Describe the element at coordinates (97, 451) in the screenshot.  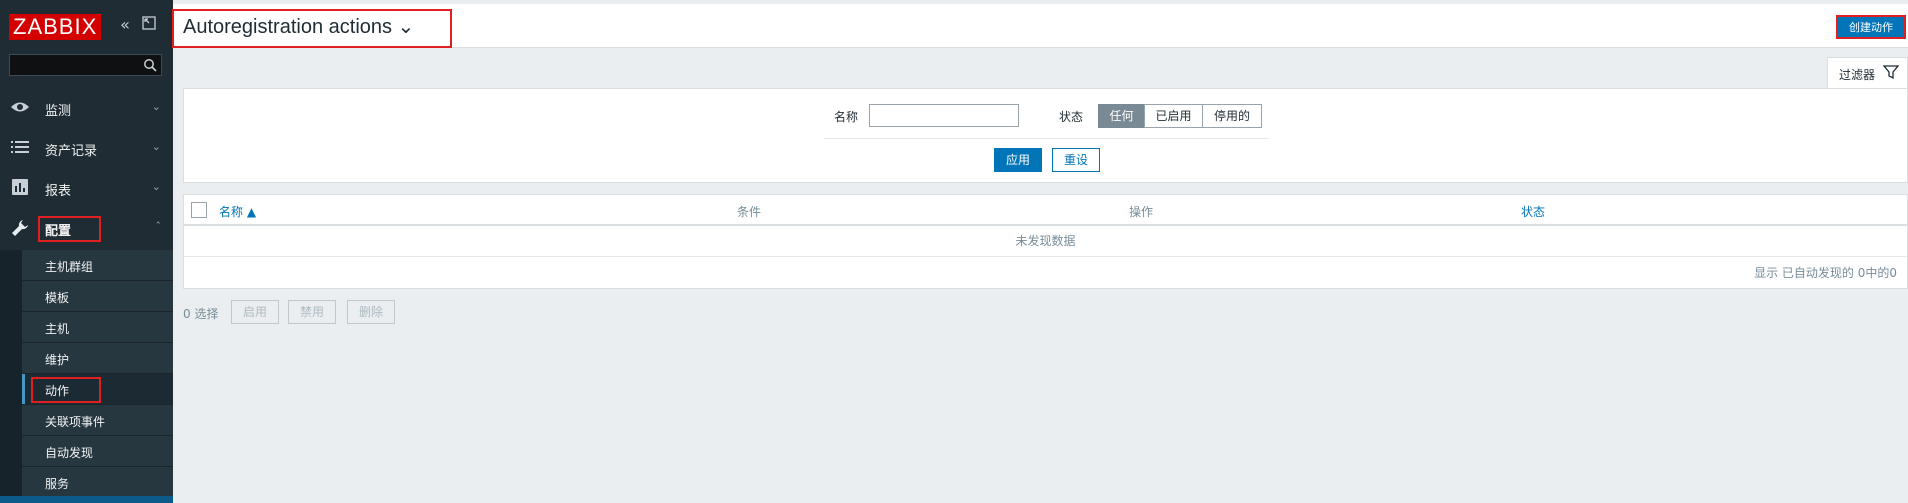
I see `submenu-item-discovery: 自动发现` at that location.